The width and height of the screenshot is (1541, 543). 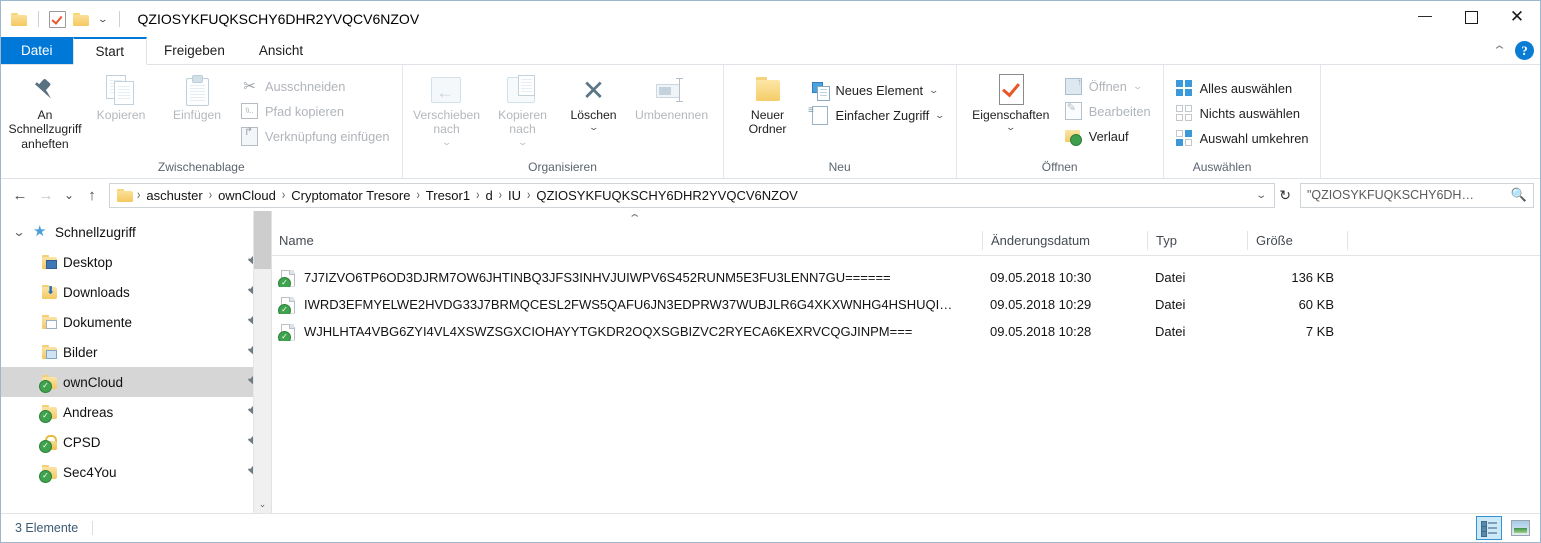 I want to click on column-headers: Name Änderungsdatum Typ Größe, so click(x=906, y=233).